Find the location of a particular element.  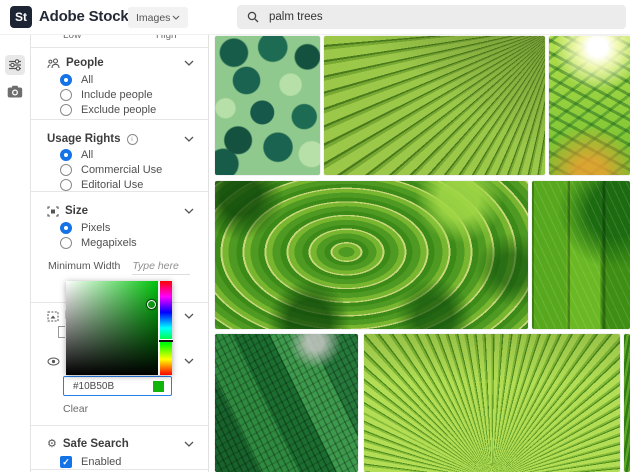

radio-pixels: Pixels is located at coordinates (85, 227).